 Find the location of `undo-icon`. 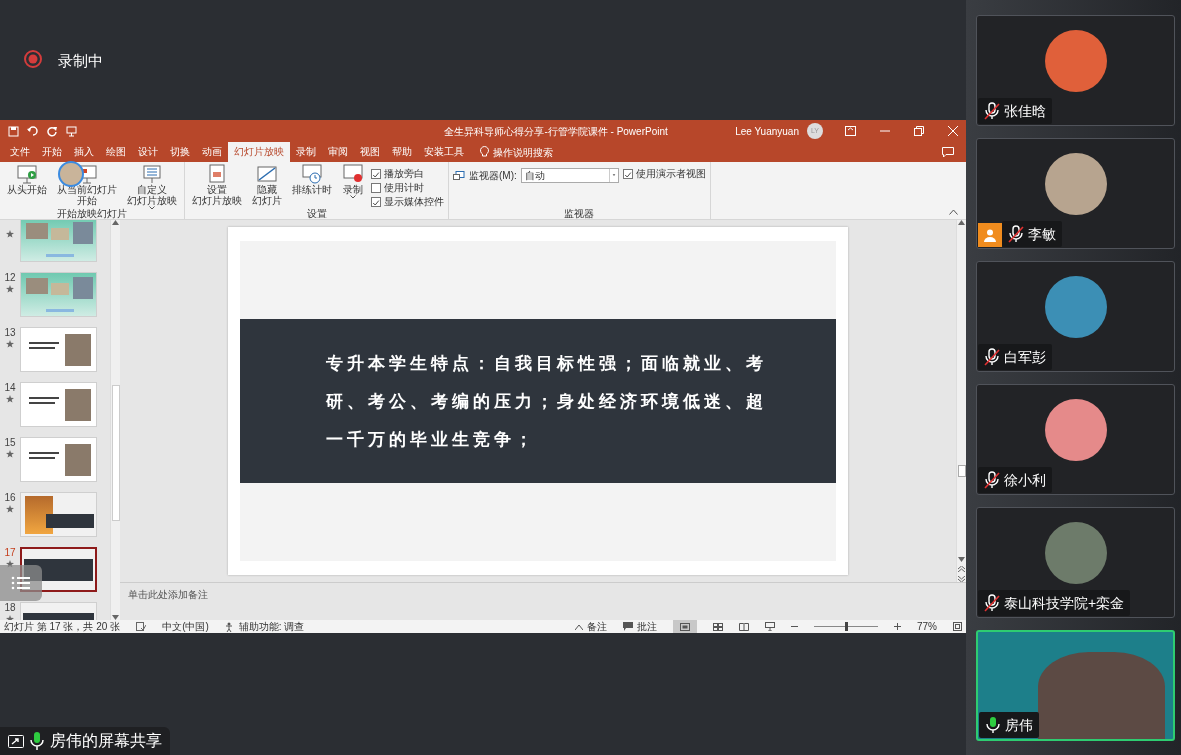

undo-icon is located at coordinates (33, 131).